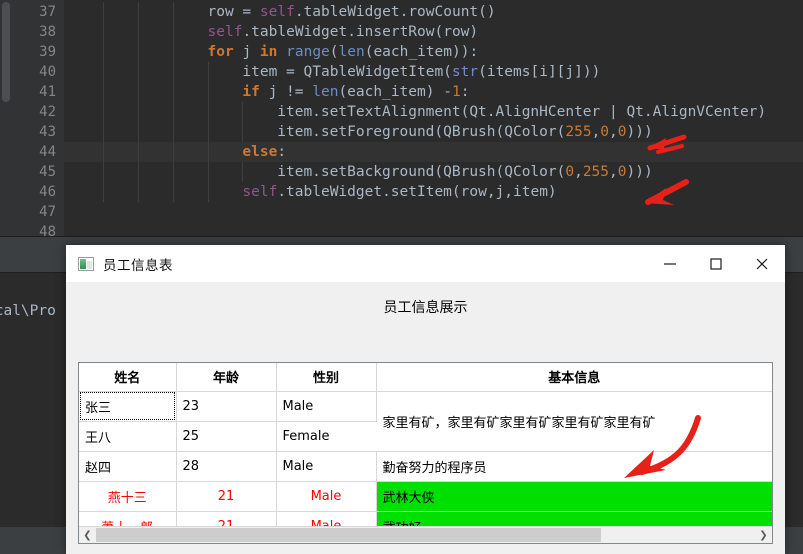 This screenshot has height=554, width=803. I want to click on code-line: self.tableWidget.setItem(row,j,item), so click(433, 192).